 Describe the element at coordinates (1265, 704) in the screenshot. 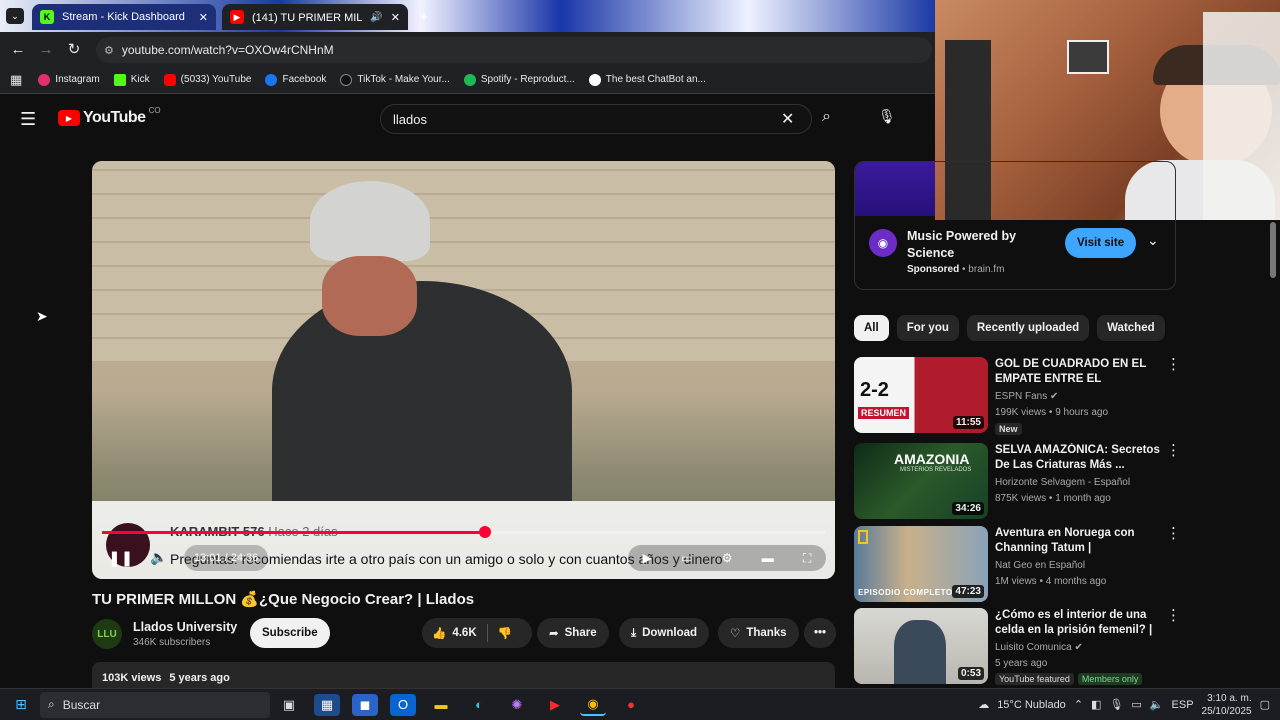

I see `notification-icon: ▢` at that location.